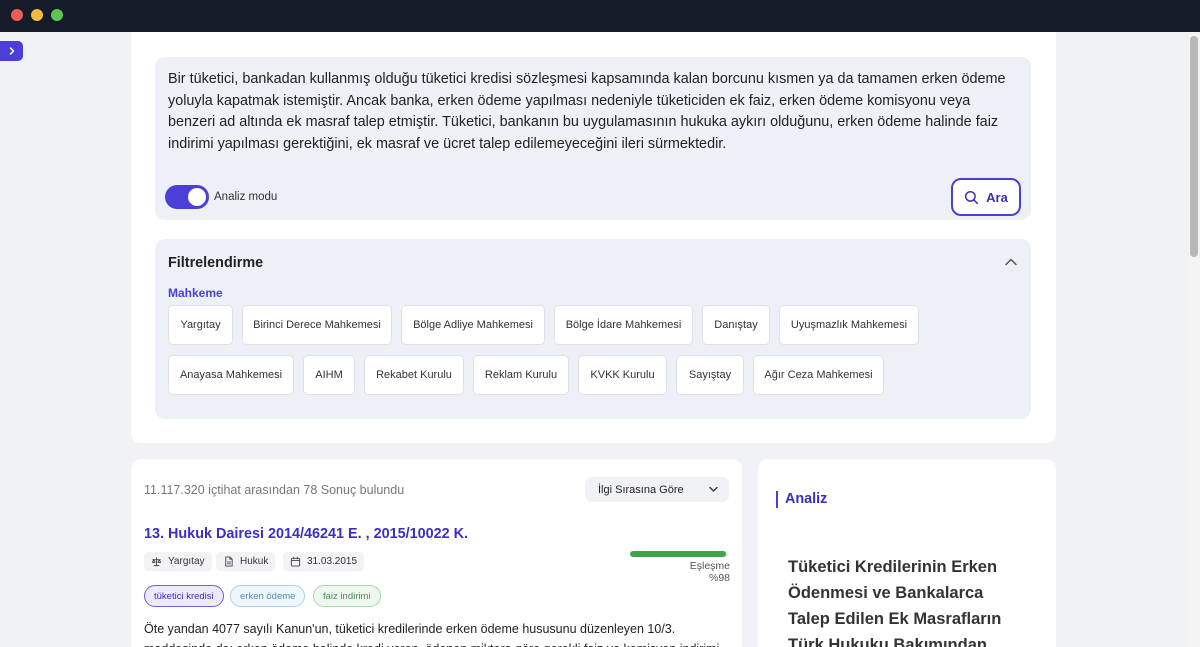 Image resolution: width=1200 pixels, height=647 pixels. I want to click on category-meta: Hukuk, so click(246, 561).